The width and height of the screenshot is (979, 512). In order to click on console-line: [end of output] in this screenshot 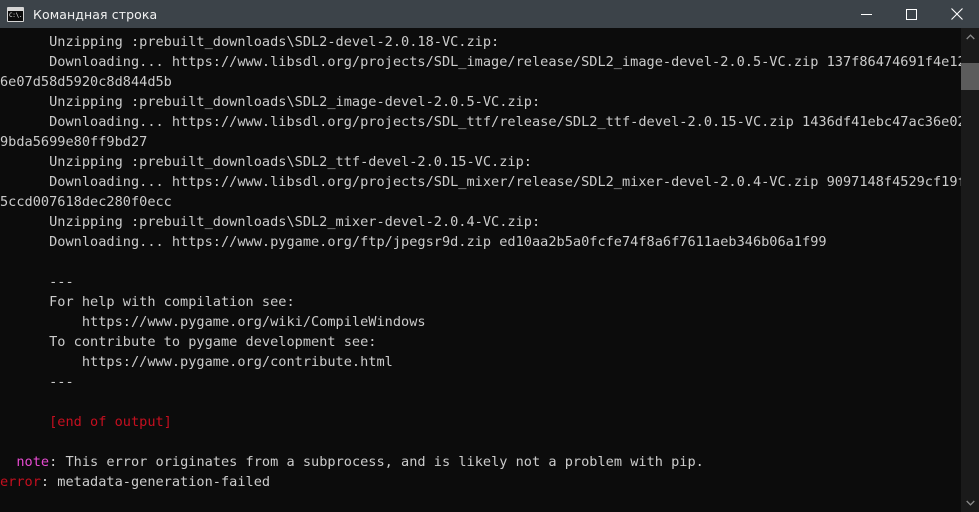, I will do `click(480, 422)`.